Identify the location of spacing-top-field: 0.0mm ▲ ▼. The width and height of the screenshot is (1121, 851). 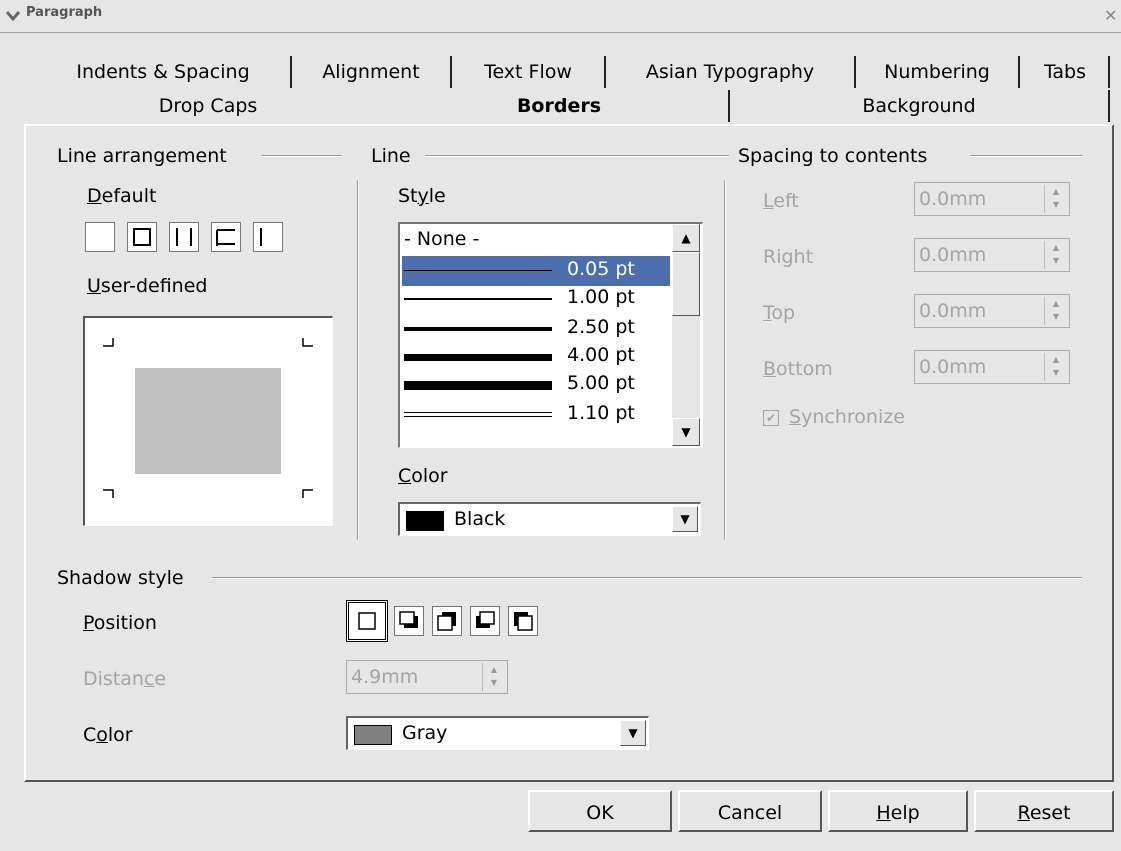
(992, 311).